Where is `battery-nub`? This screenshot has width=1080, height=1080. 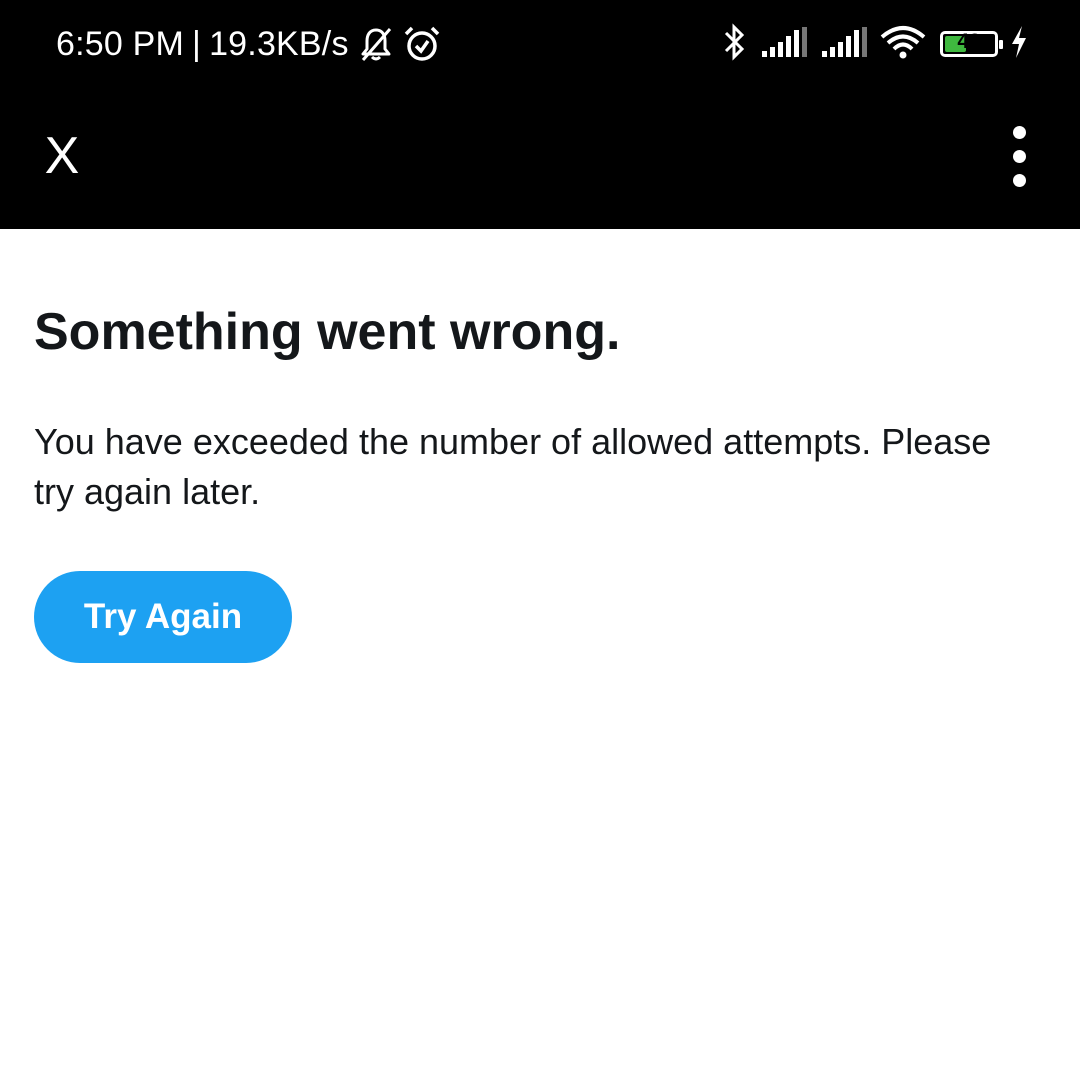 battery-nub is located at coordinates (1001, 44).